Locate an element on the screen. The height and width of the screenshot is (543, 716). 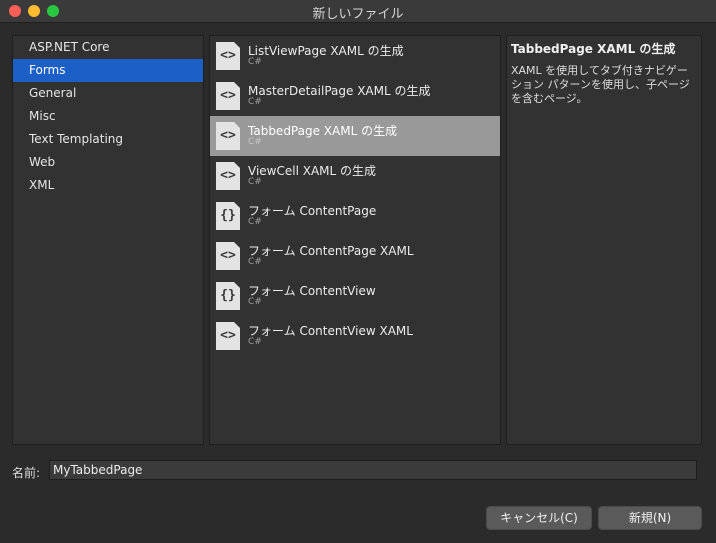
template-item-viewcell: <> ViewCell XAML の生成 C# is located at coordinates (355, 176).